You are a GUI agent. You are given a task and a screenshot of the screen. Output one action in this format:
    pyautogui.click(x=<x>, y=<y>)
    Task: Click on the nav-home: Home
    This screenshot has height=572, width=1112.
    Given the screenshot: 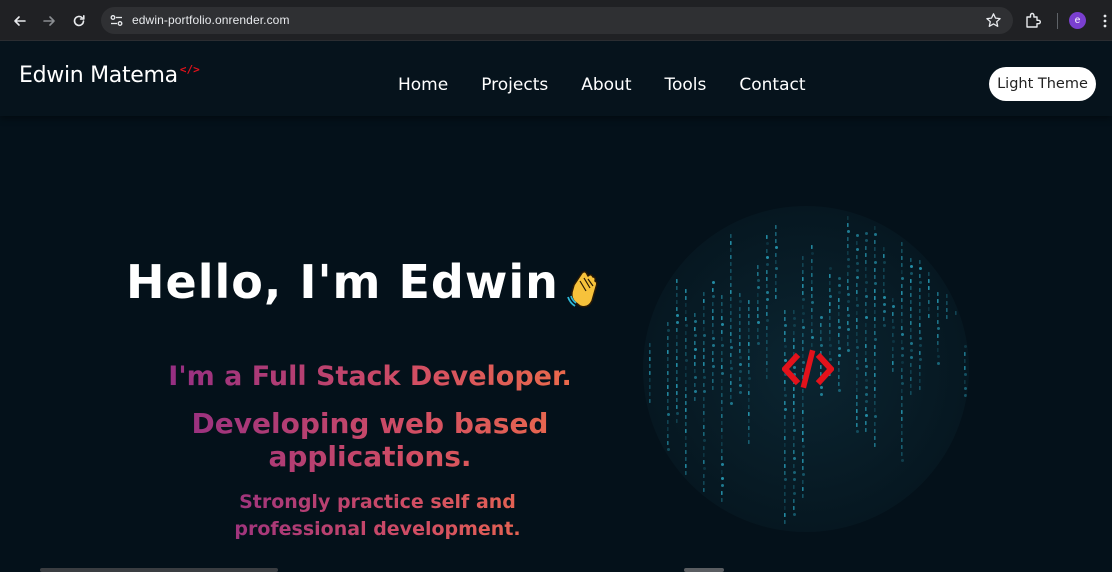 What is the action you would take?
    pyautogui.click(x=423, y=85)
    